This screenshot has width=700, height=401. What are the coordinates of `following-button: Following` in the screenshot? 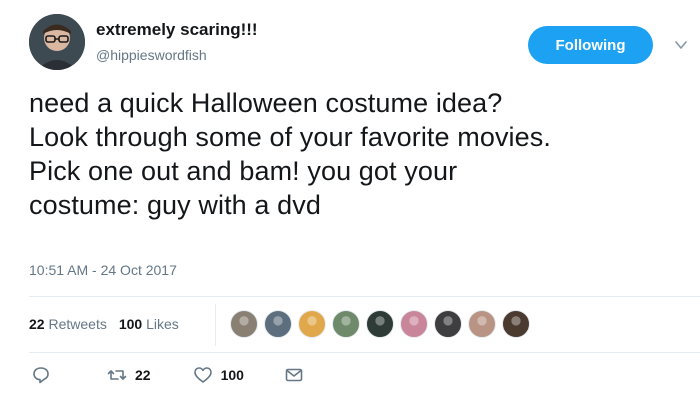 It's located at (590, 45).